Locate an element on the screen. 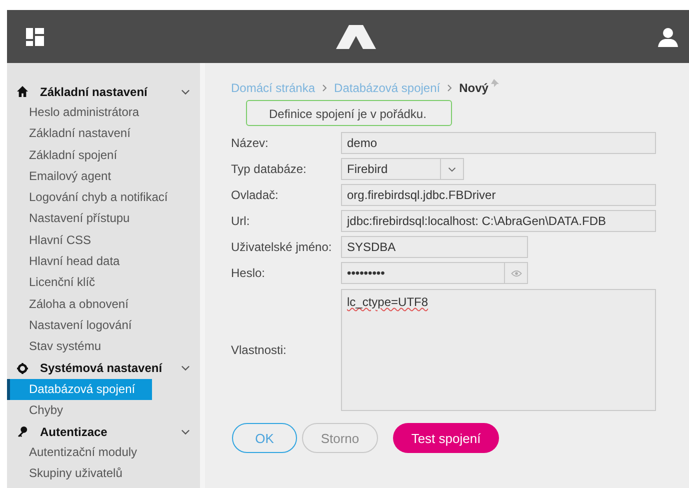 This screenshot has width=689, height=488. user-icon is located at coordinates (668, 36).